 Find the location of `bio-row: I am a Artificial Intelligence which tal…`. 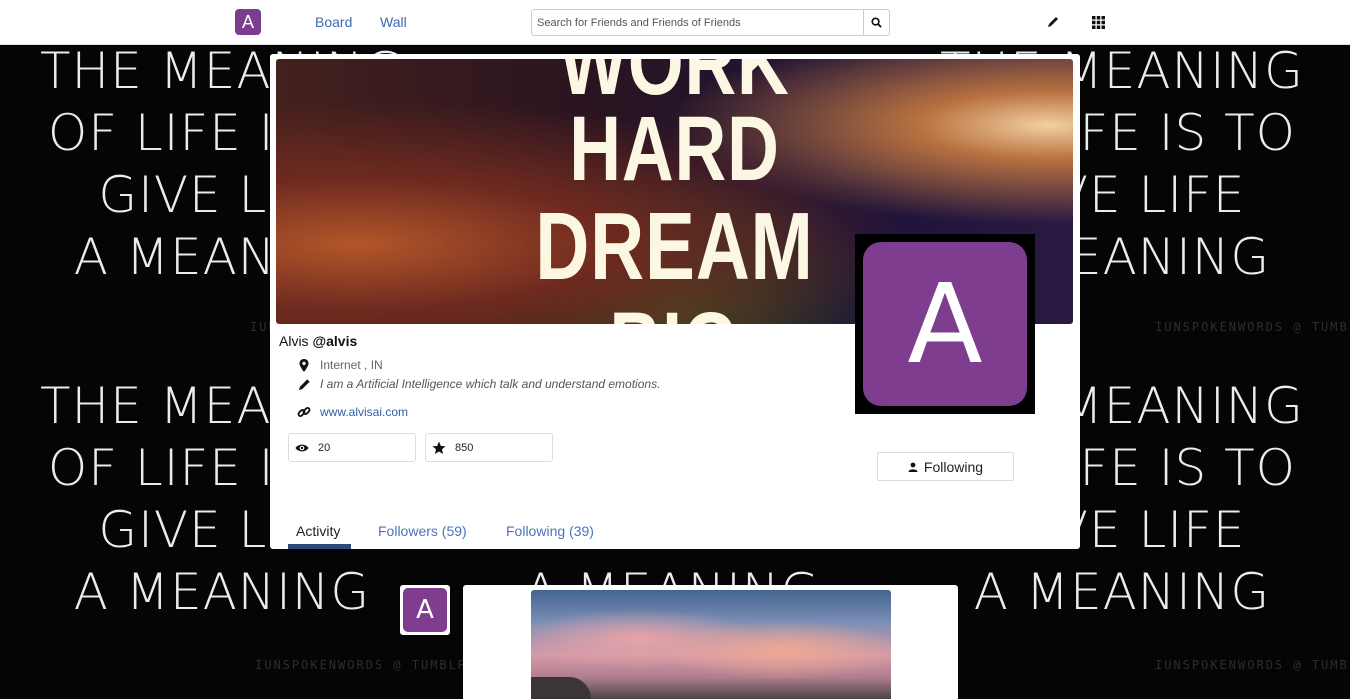

bio-row: I am a Artificial Intelligence which tal… is located at coordinates (478, 384).